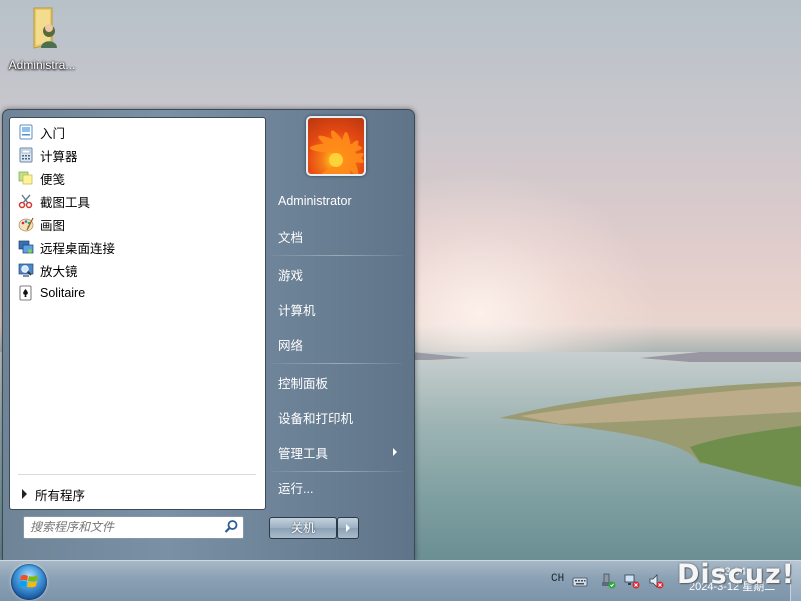  Describe the element at coordinates (291, 275) in the screenshot. I see `menu-label: 游戏` at that location.